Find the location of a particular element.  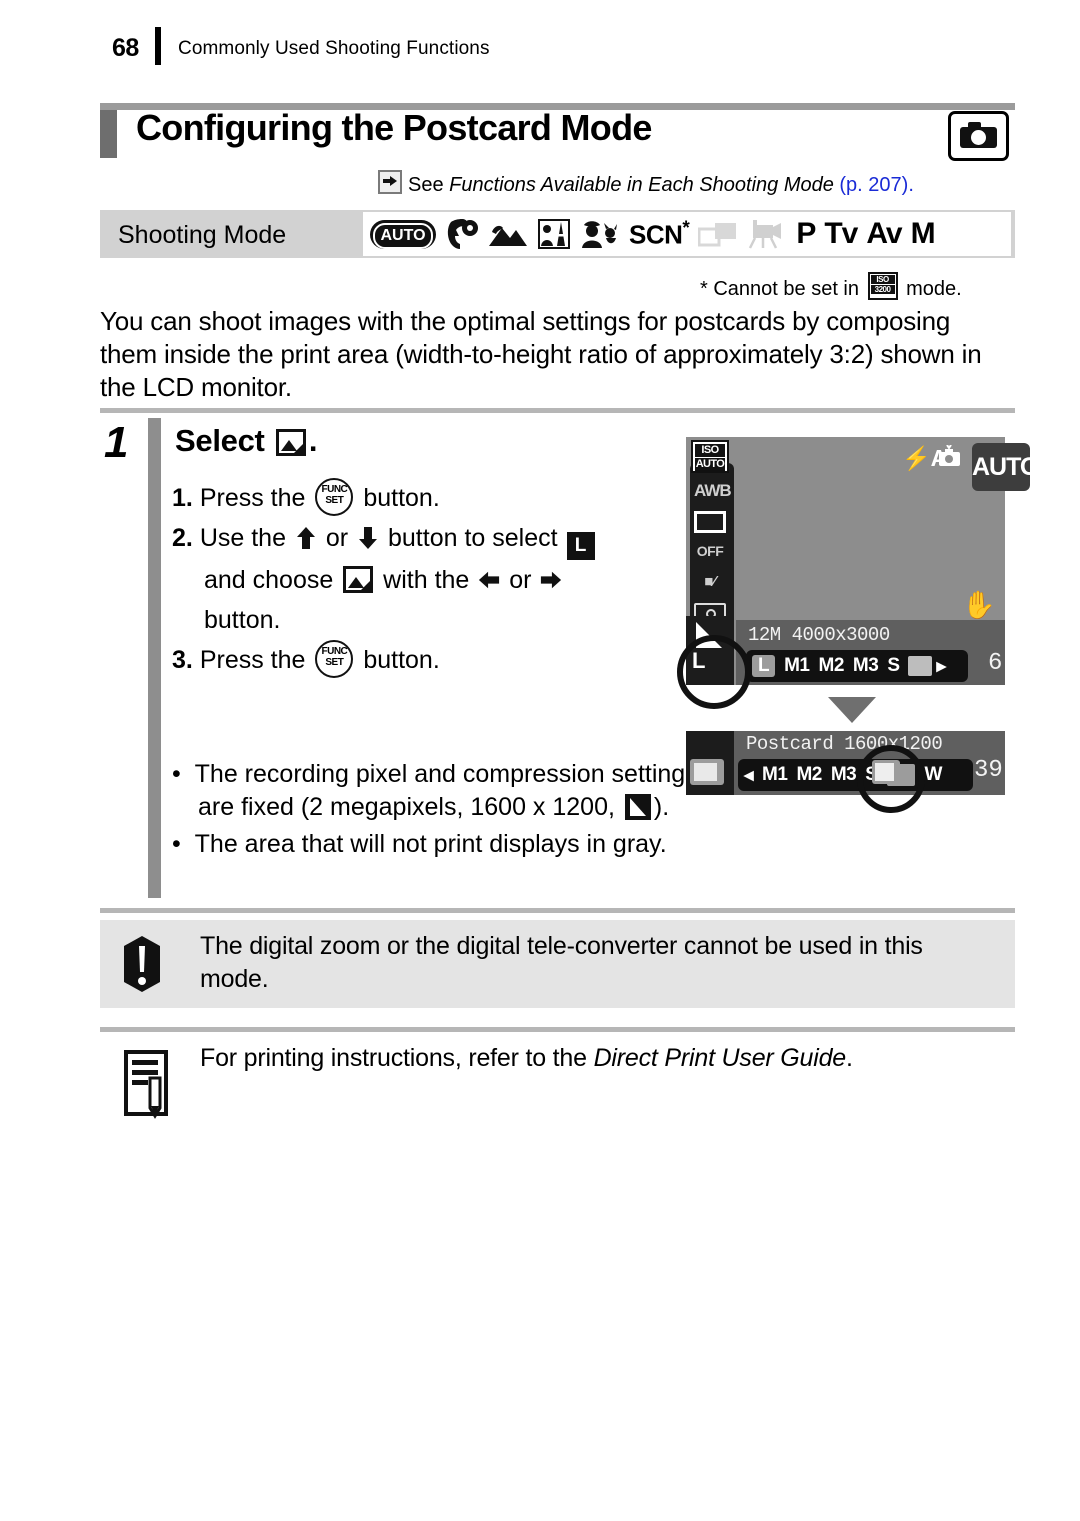

footnote-prefix: * Cannot be set in is located at coordinates (782, 289).